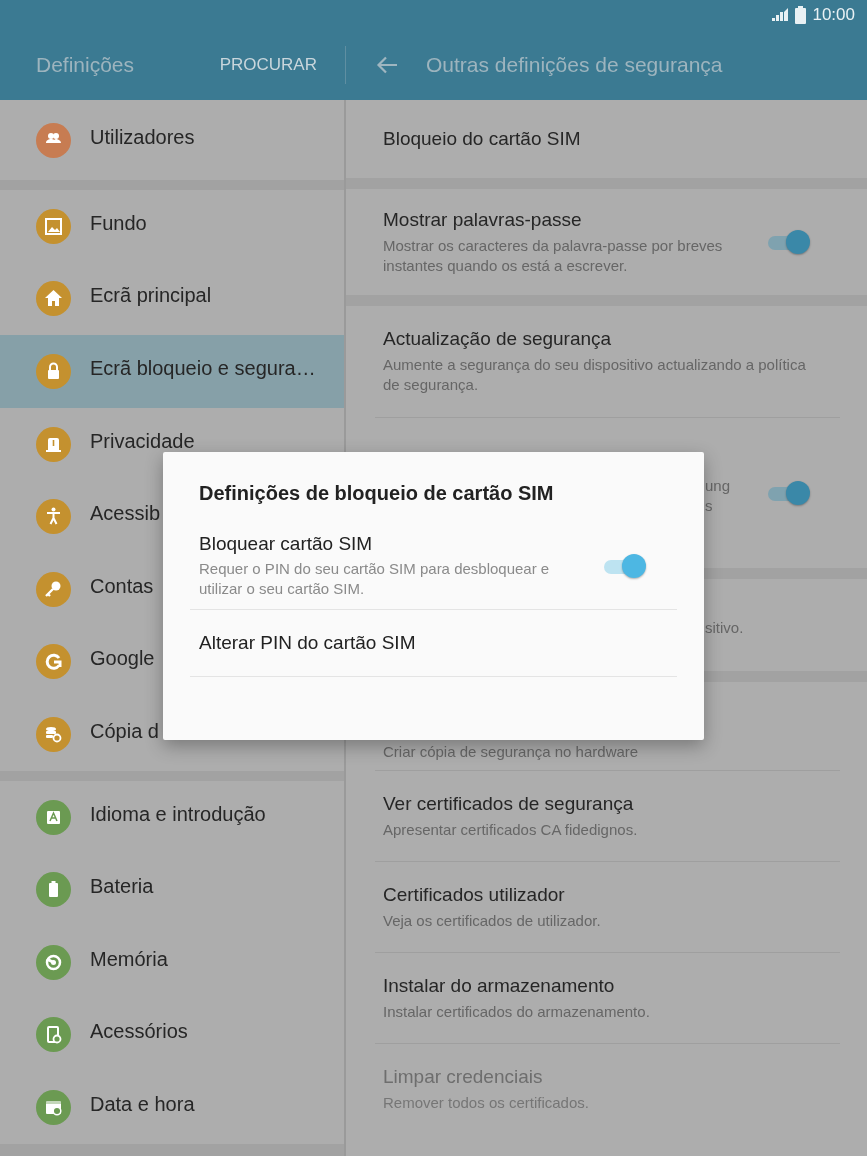  What do you see at coordinates (376, 493) in the screenshot?
I see `dialog-title: Definições de bloqueio de cartão SIM` at bounding box center [376, 493].